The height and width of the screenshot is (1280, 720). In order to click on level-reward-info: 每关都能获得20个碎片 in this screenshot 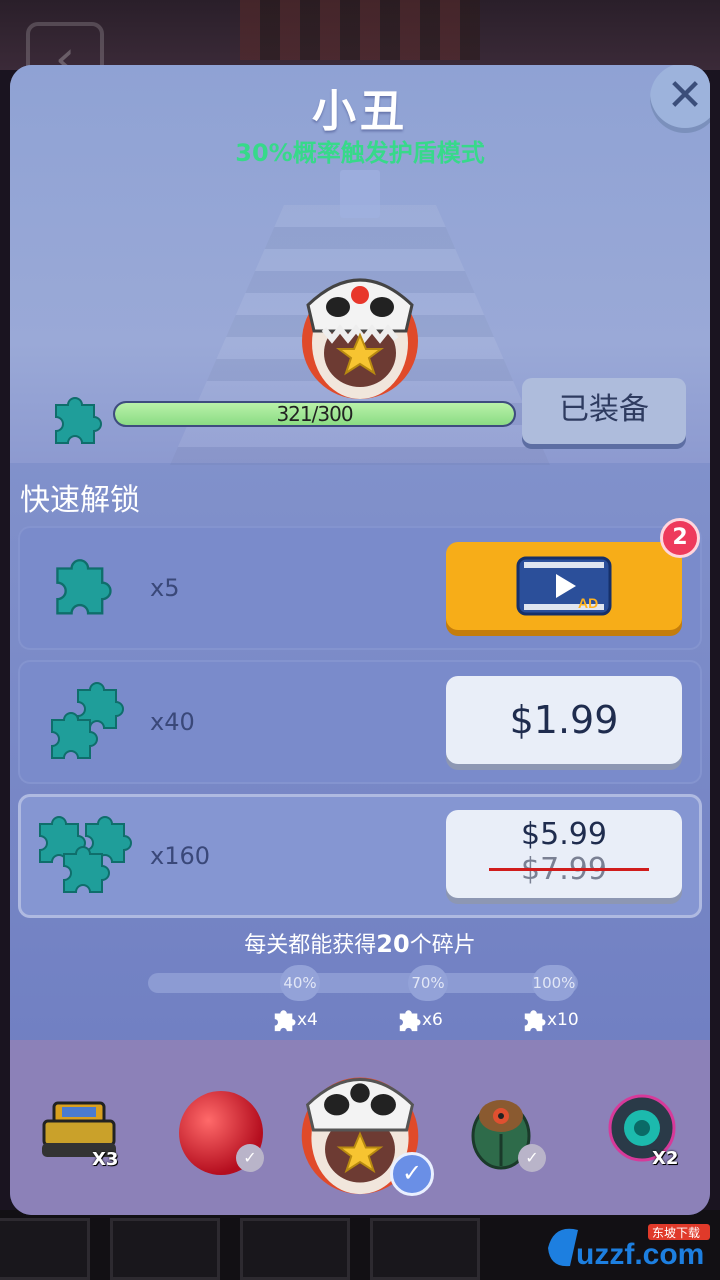, I will do `click(360, 944)`.